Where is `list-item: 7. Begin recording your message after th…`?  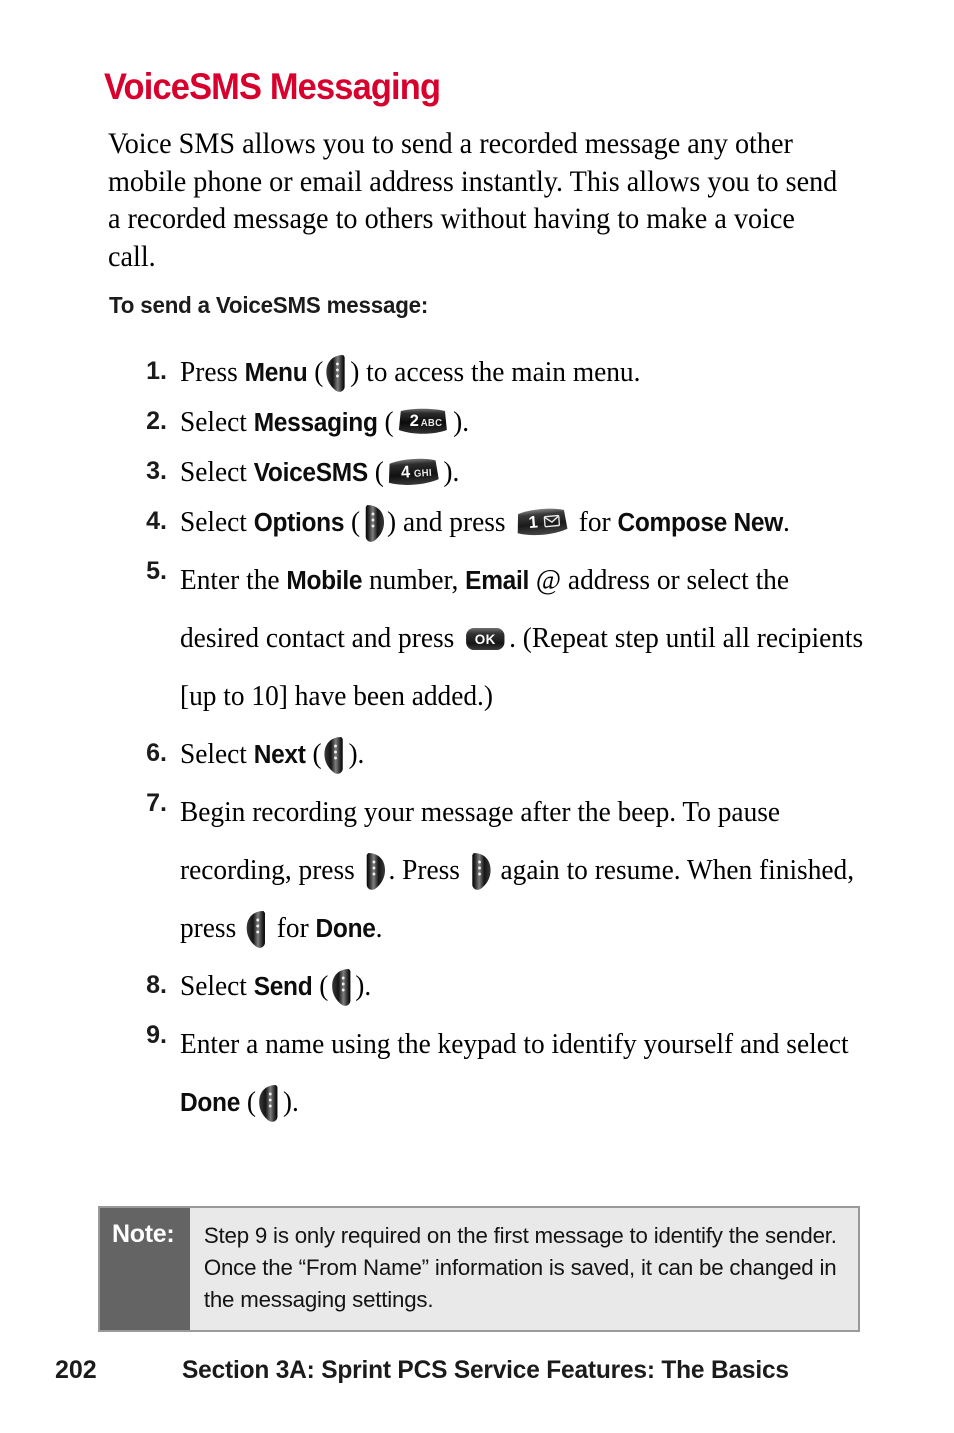 list-item: 7. Begin recording your message after th… is located at coordinates (477, 871).